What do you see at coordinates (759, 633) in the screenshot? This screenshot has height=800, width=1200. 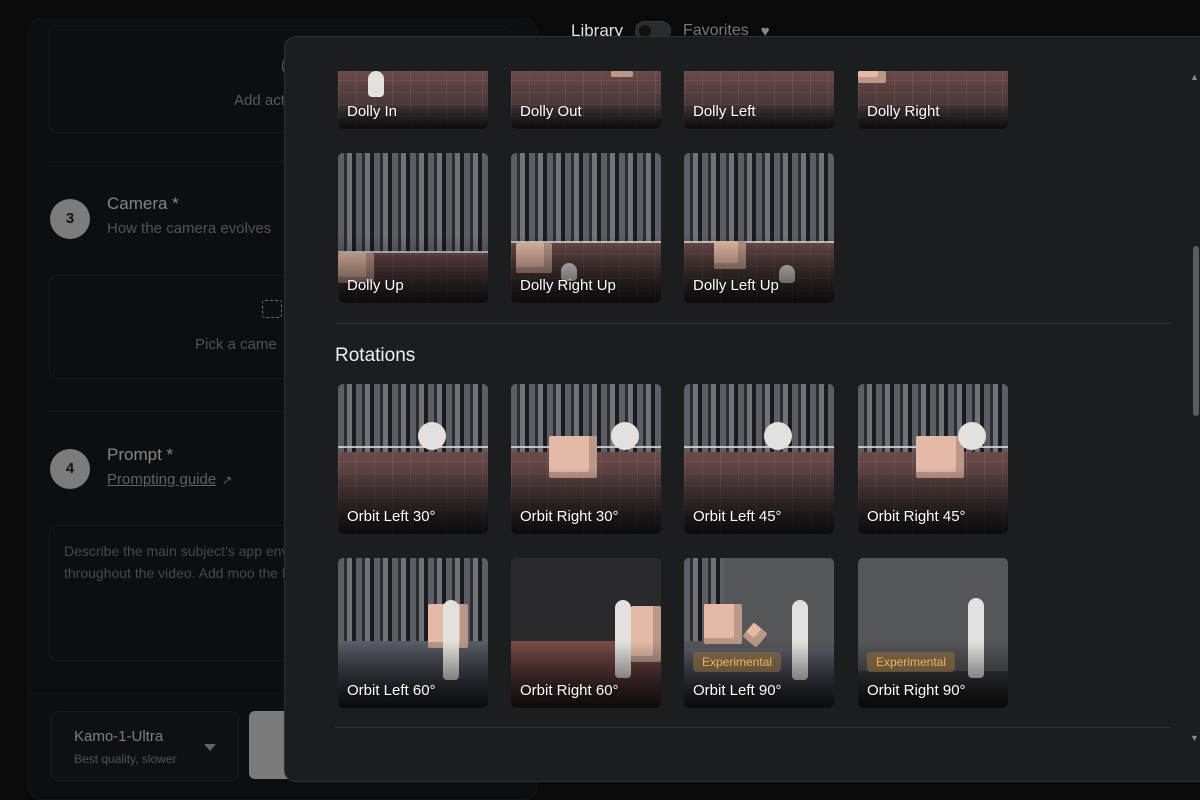 I see `camera-card: Experimental Orbit Left 90°` at bounding box center [759, 633].